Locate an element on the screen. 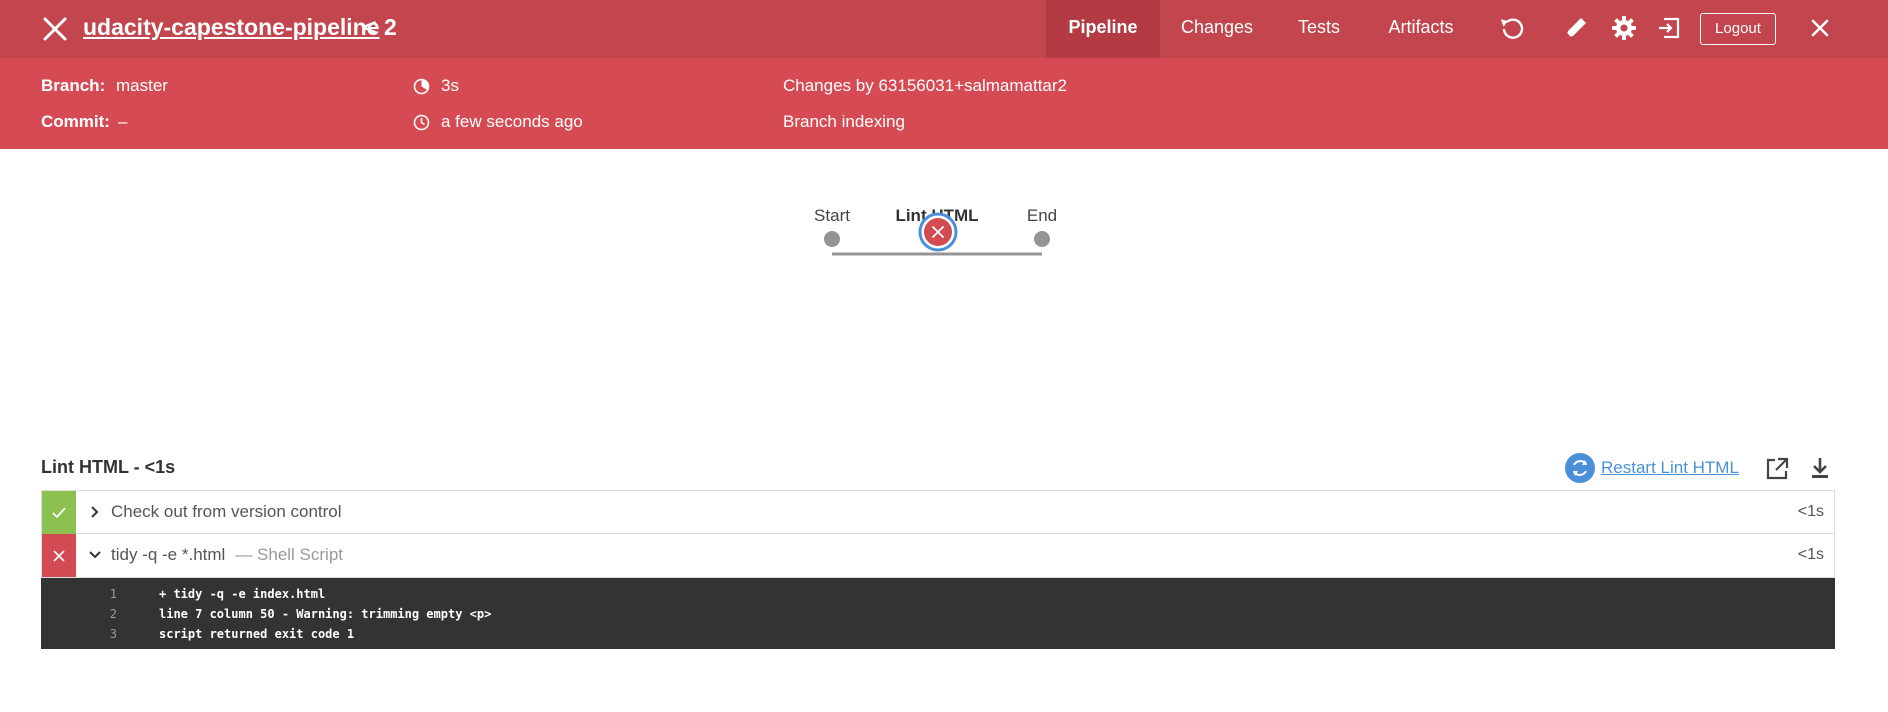 The image size is (1888, 712). step-status-success is located at coordinates (59, 512).